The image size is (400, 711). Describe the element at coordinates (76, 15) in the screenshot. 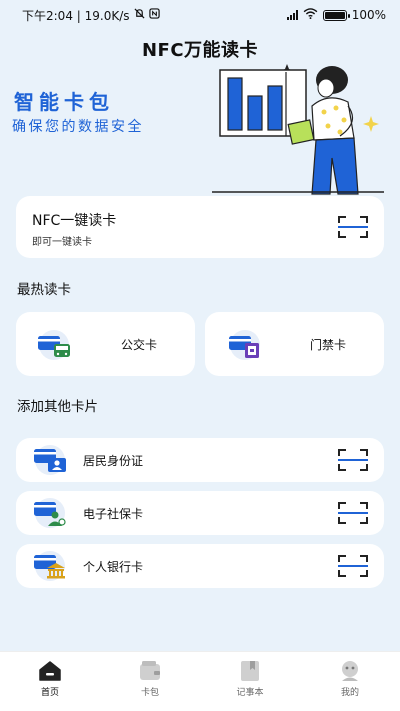

I see `status-time-speed: 下午2:04 | 19.0K/s` at that location.